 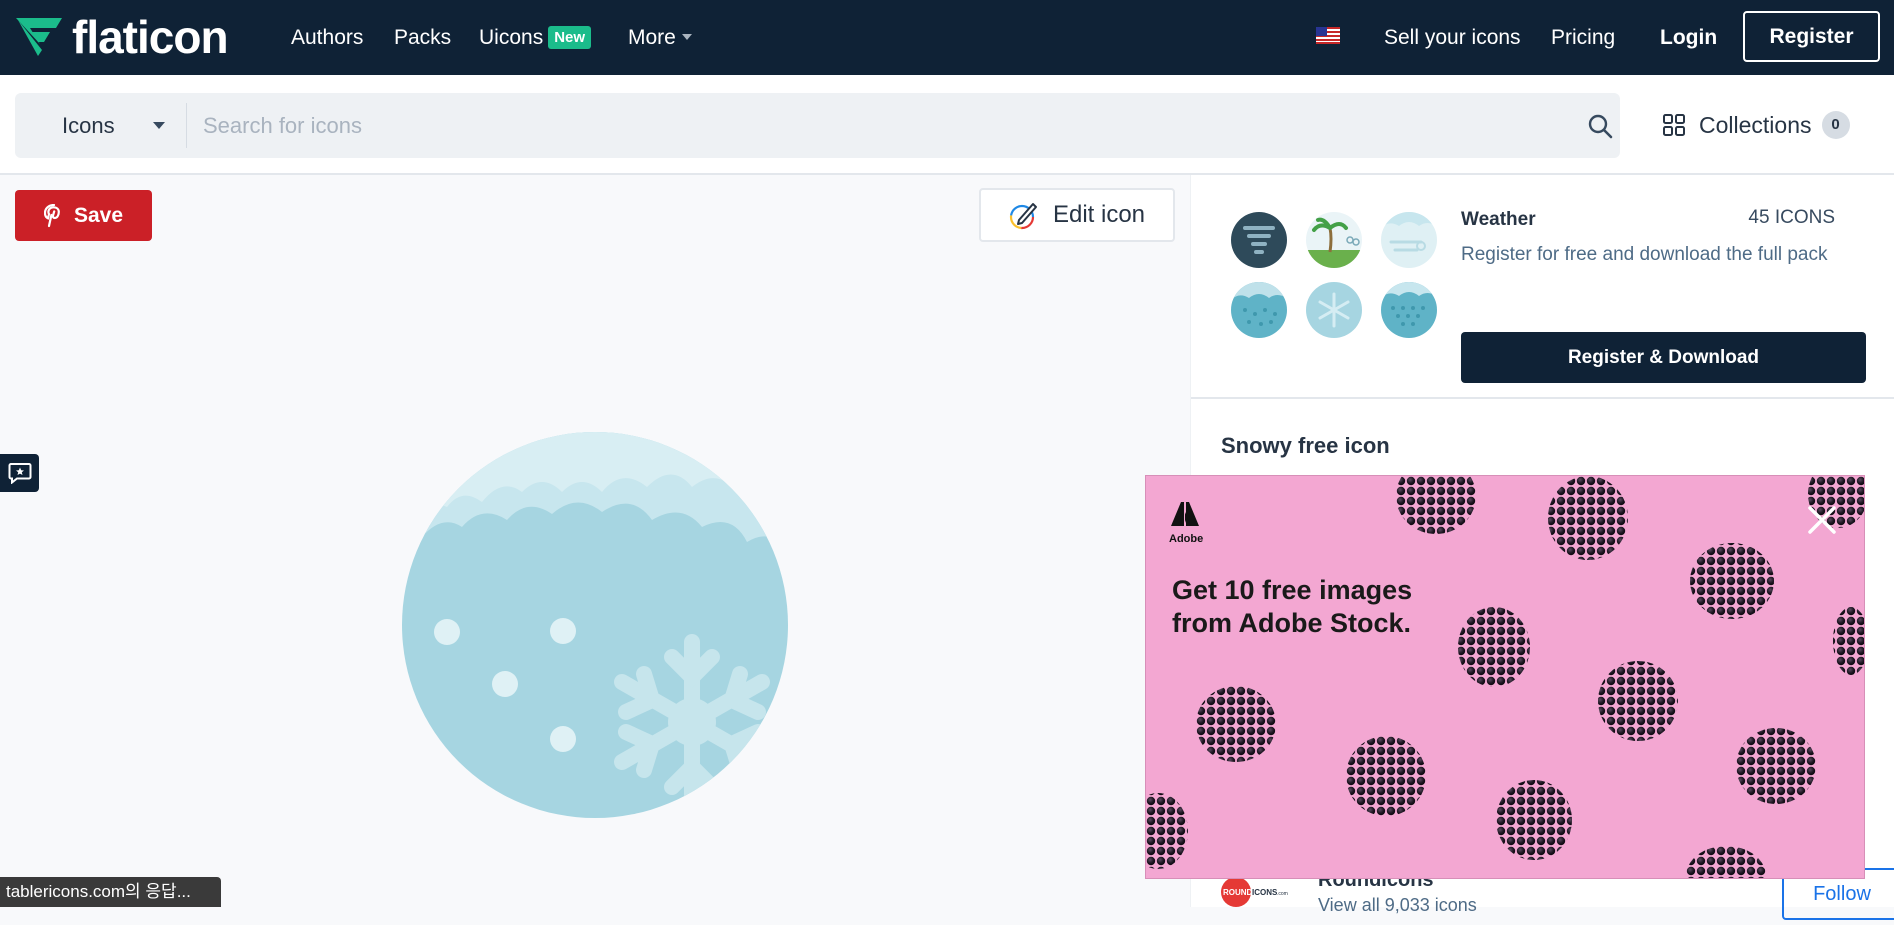 I want to click on search-box: Icons, so click(x=817, y=125).